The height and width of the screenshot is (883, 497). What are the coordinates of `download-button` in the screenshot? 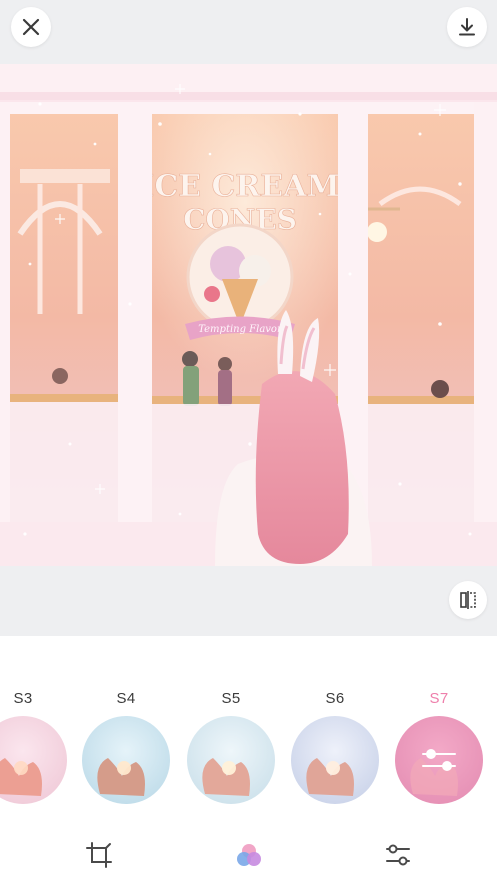 It's located at (467, 27).